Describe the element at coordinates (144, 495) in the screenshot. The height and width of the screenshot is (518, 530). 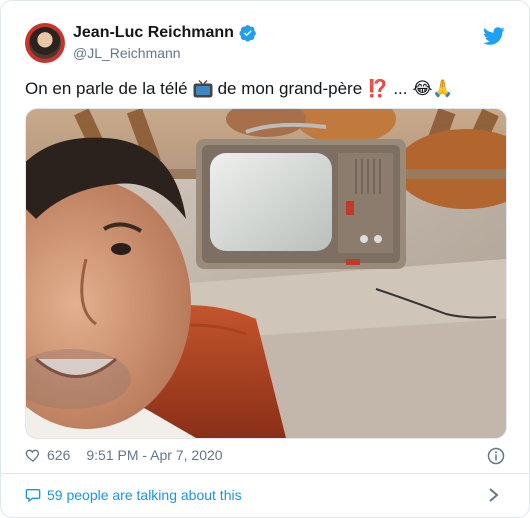
I see `talking-count-text: 59 people are talking about this` at that location.